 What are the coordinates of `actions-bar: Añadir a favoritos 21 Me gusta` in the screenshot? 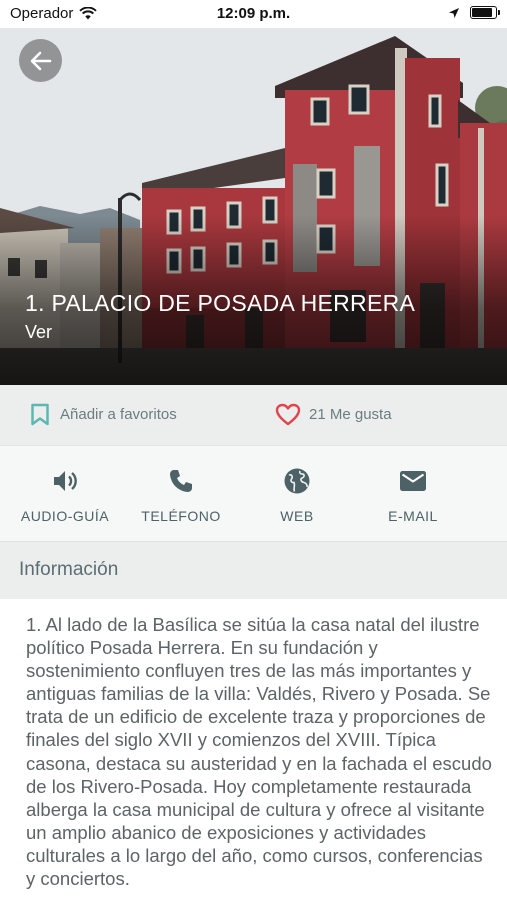 It's located at (253, 415).